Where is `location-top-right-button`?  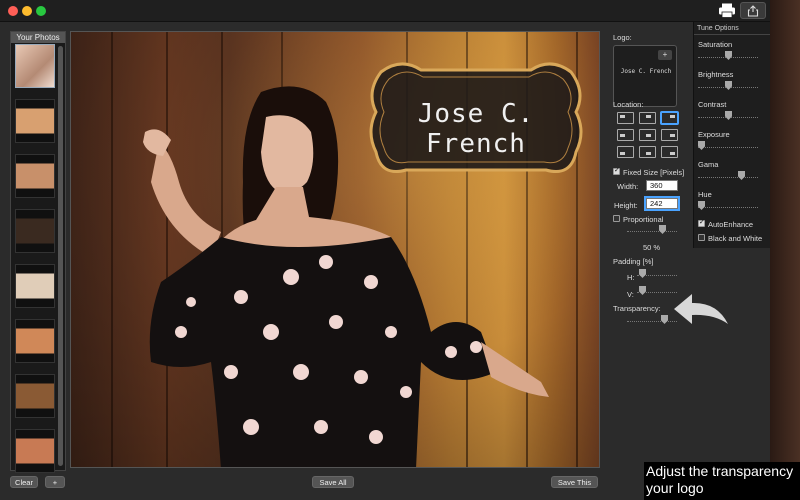 location-top-right-button is located at coordinates (669, 118).